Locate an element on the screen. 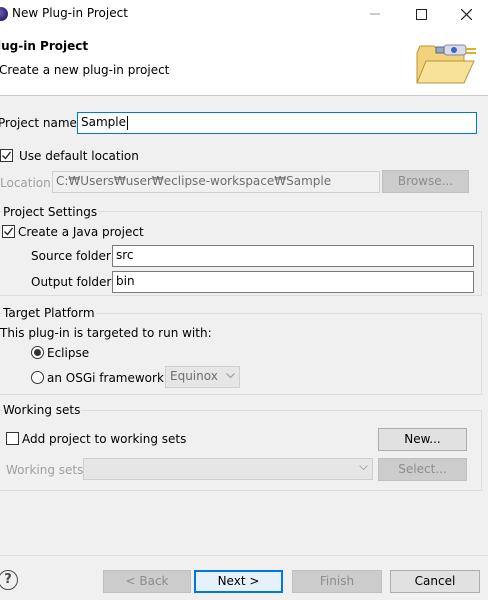 The image size is (488, 600). create-java-project-label: Create a Java project is located at coordinates (81, 232).